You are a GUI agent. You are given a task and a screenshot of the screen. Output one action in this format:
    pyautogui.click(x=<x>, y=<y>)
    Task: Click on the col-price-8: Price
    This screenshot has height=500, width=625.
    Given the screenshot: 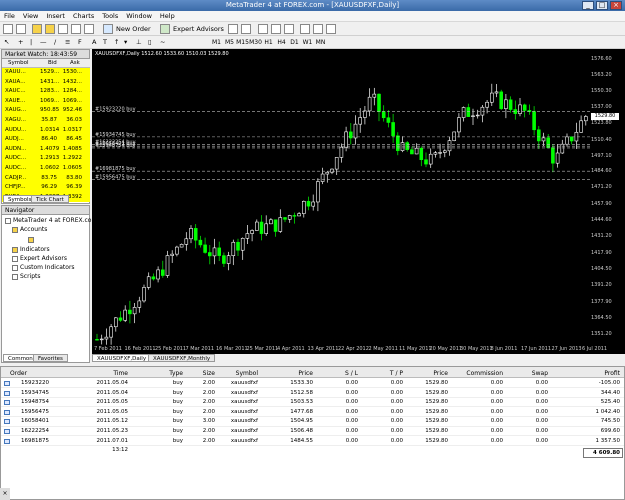 What is the action you would take?
    pyautogui.click(x=428, y=373)
    